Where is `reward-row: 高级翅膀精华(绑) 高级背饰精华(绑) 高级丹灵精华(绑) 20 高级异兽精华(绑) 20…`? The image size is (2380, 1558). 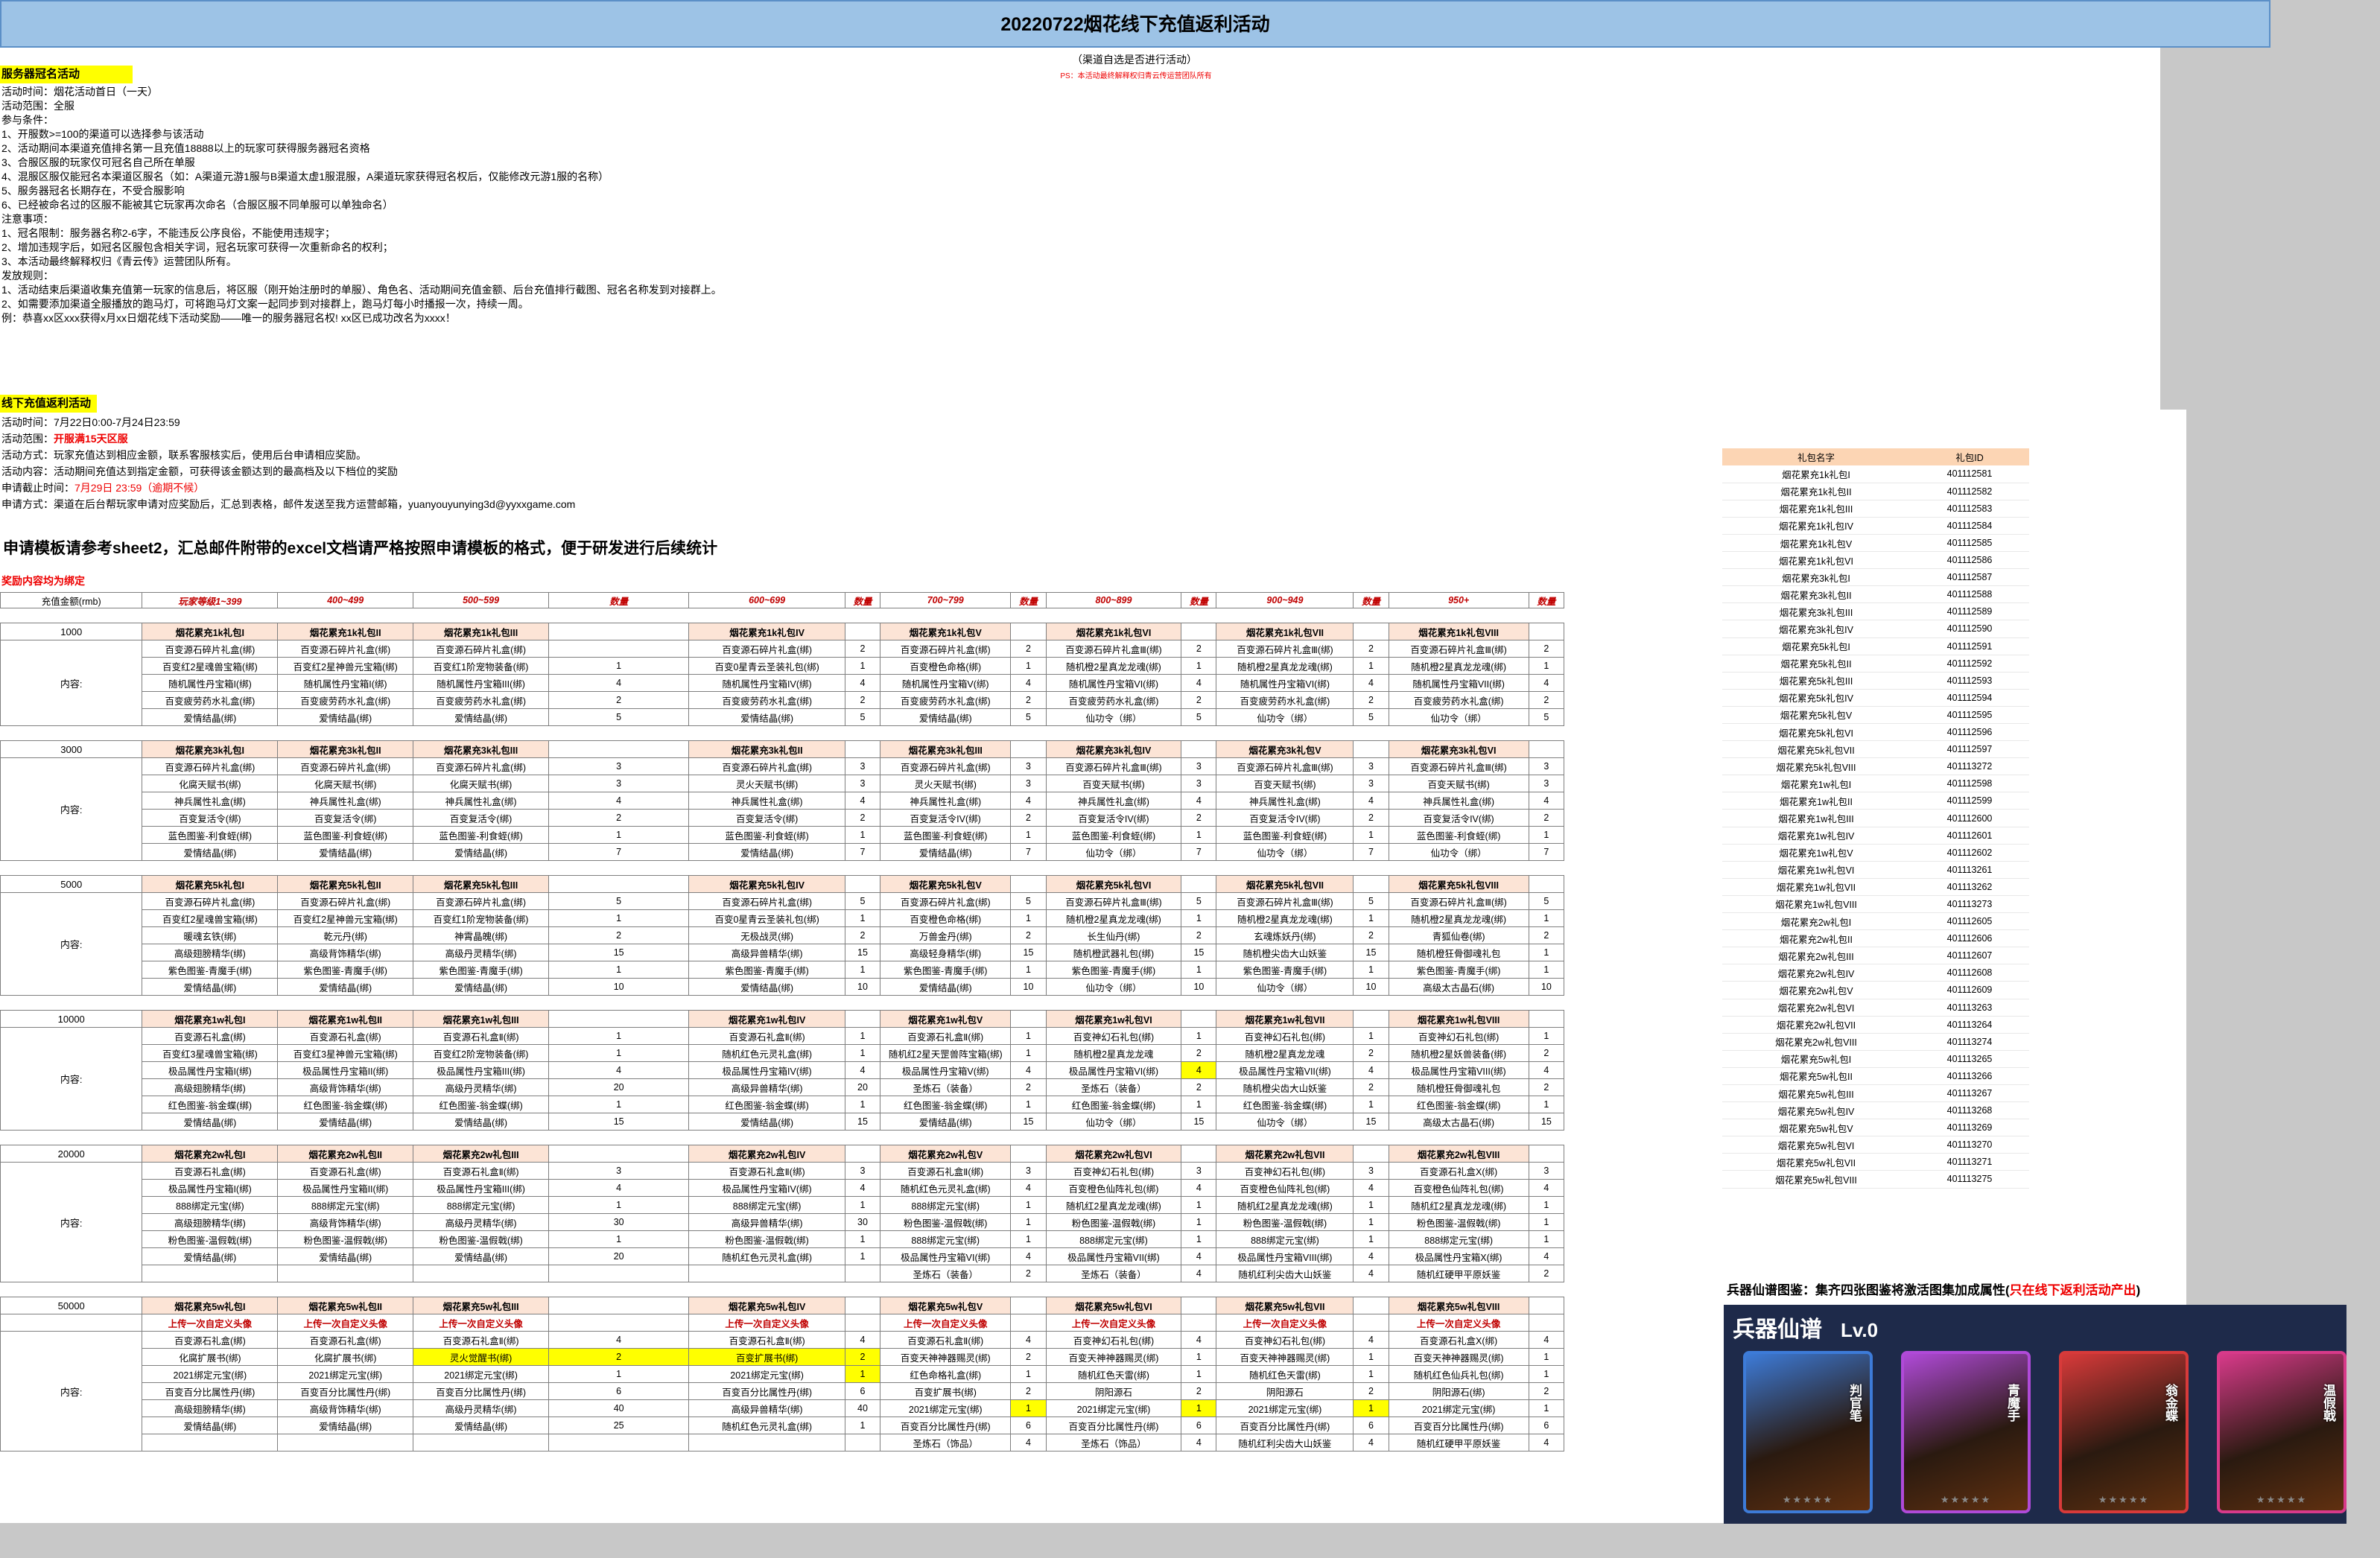 reward-row: 高级翅膀精华(绑) 高级背饰精华(绑) 高级丹灵精华(绑) 20 高级异兽精华(绑) 20… is located at coordinates (783, 1087).